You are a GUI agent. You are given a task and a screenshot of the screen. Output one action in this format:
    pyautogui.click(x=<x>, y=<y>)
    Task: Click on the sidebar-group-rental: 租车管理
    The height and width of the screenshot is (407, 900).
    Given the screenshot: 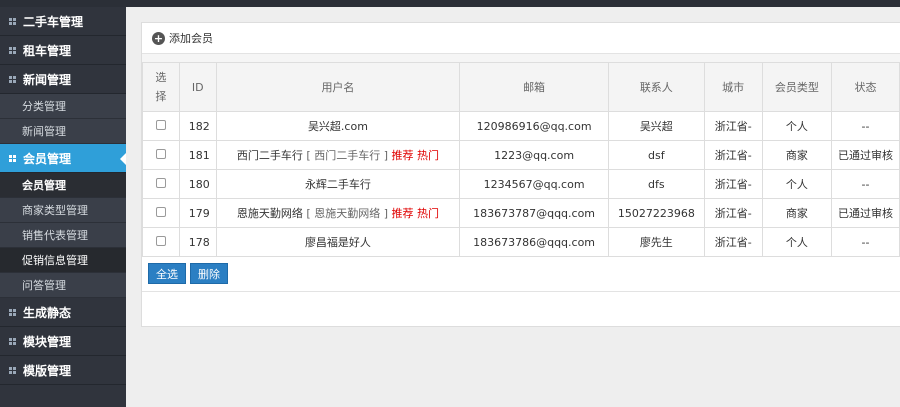 What is the action you would take?
    pyautogui.click(x=63, y=50)
    